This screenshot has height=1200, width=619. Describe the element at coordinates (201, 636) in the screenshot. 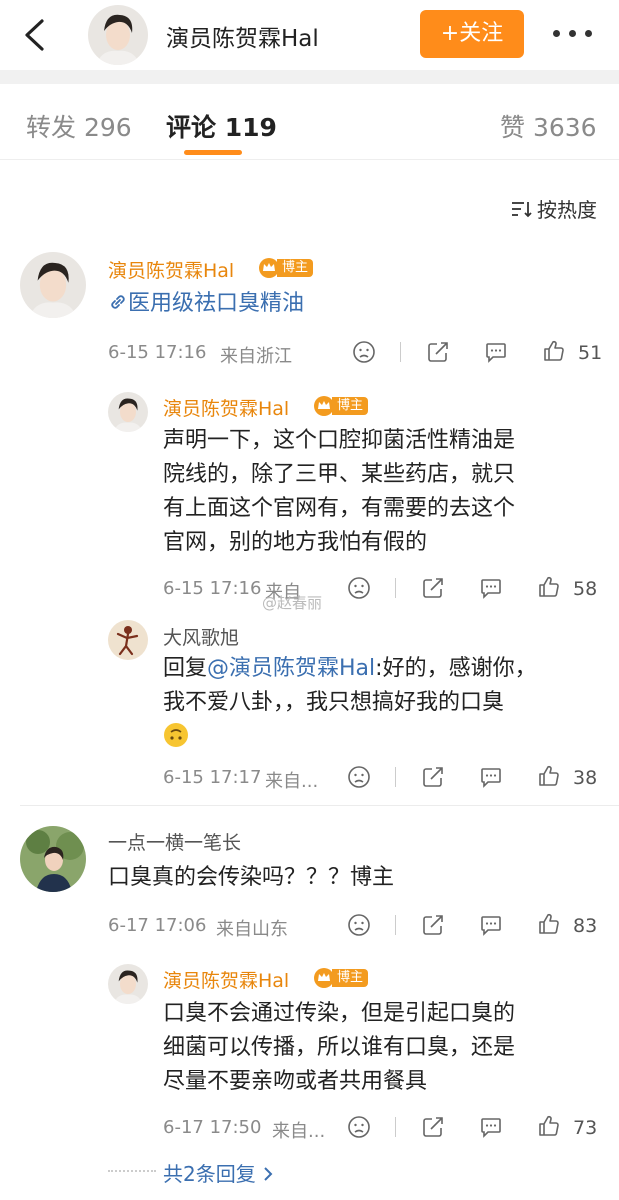

I see `comment-author: 大风歌旭` at that location.